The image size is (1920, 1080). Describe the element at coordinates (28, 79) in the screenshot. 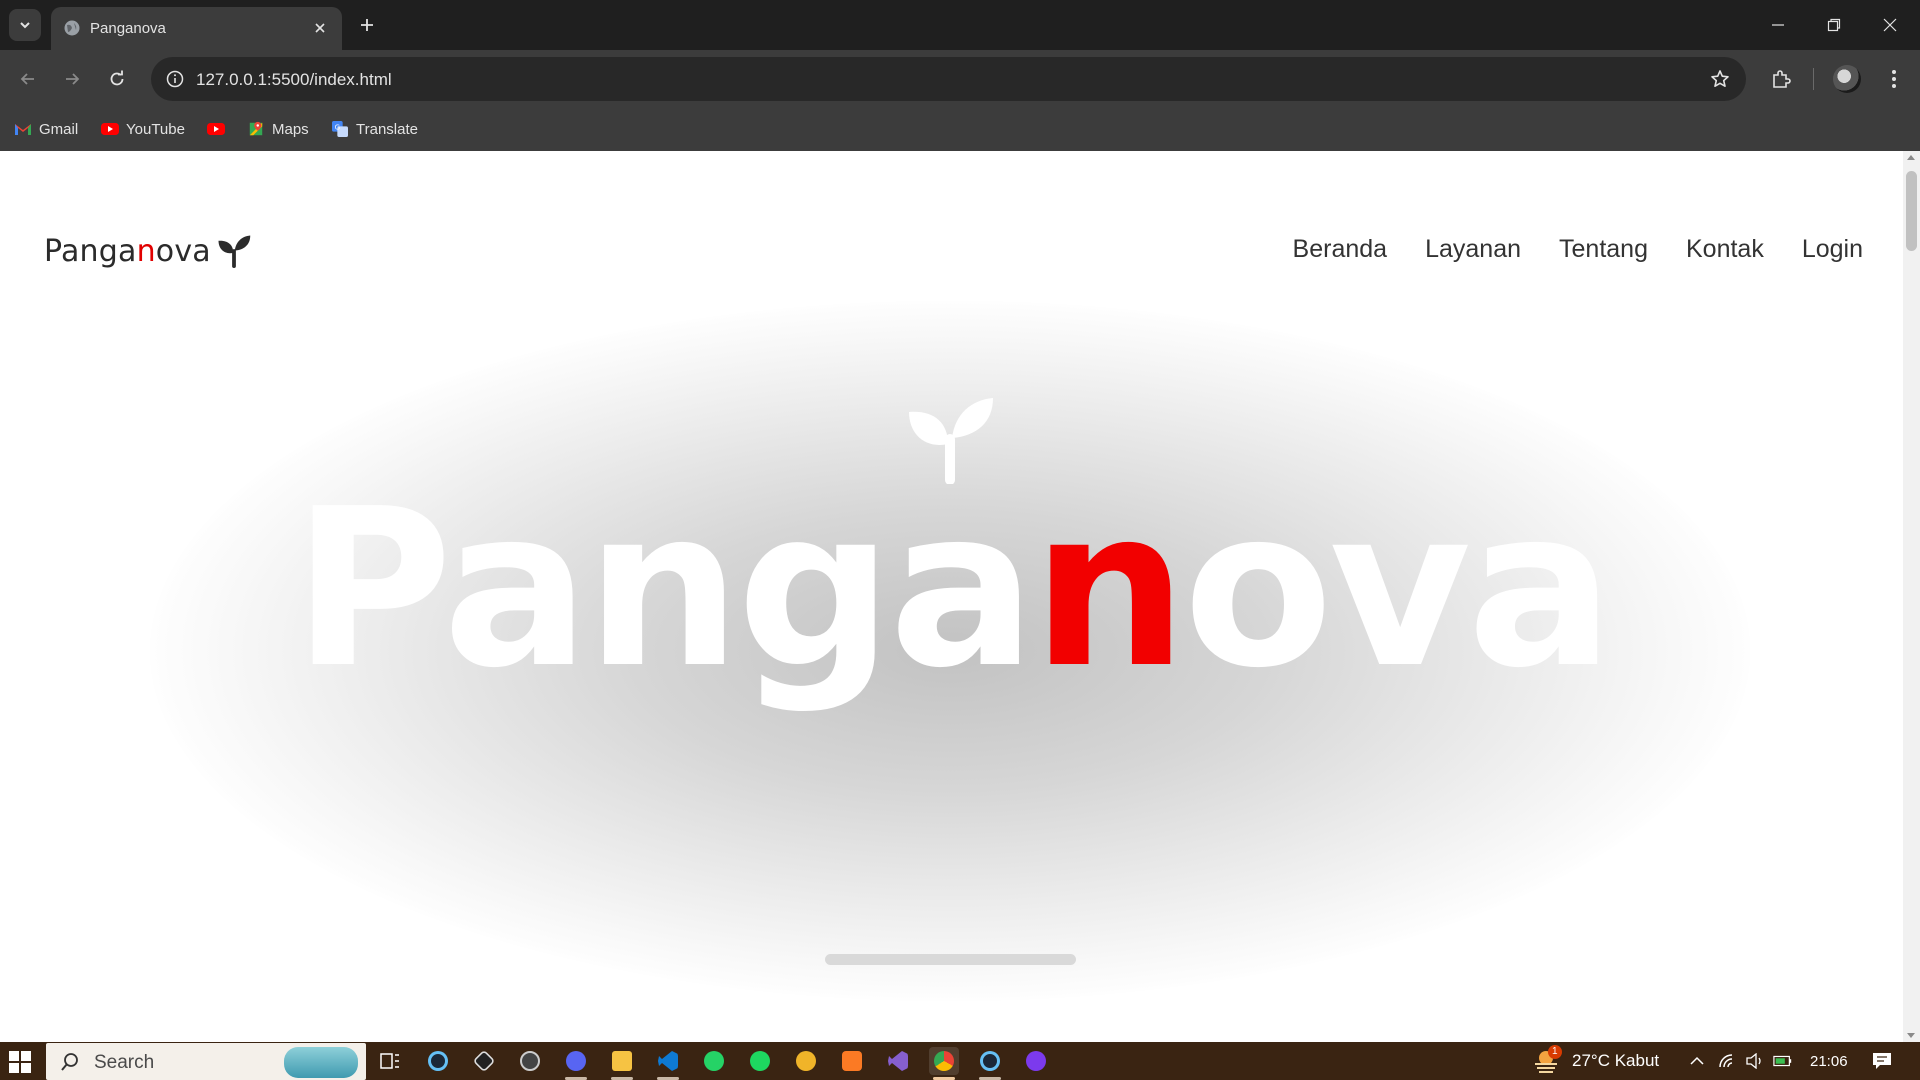

I see `back-button` at that location.